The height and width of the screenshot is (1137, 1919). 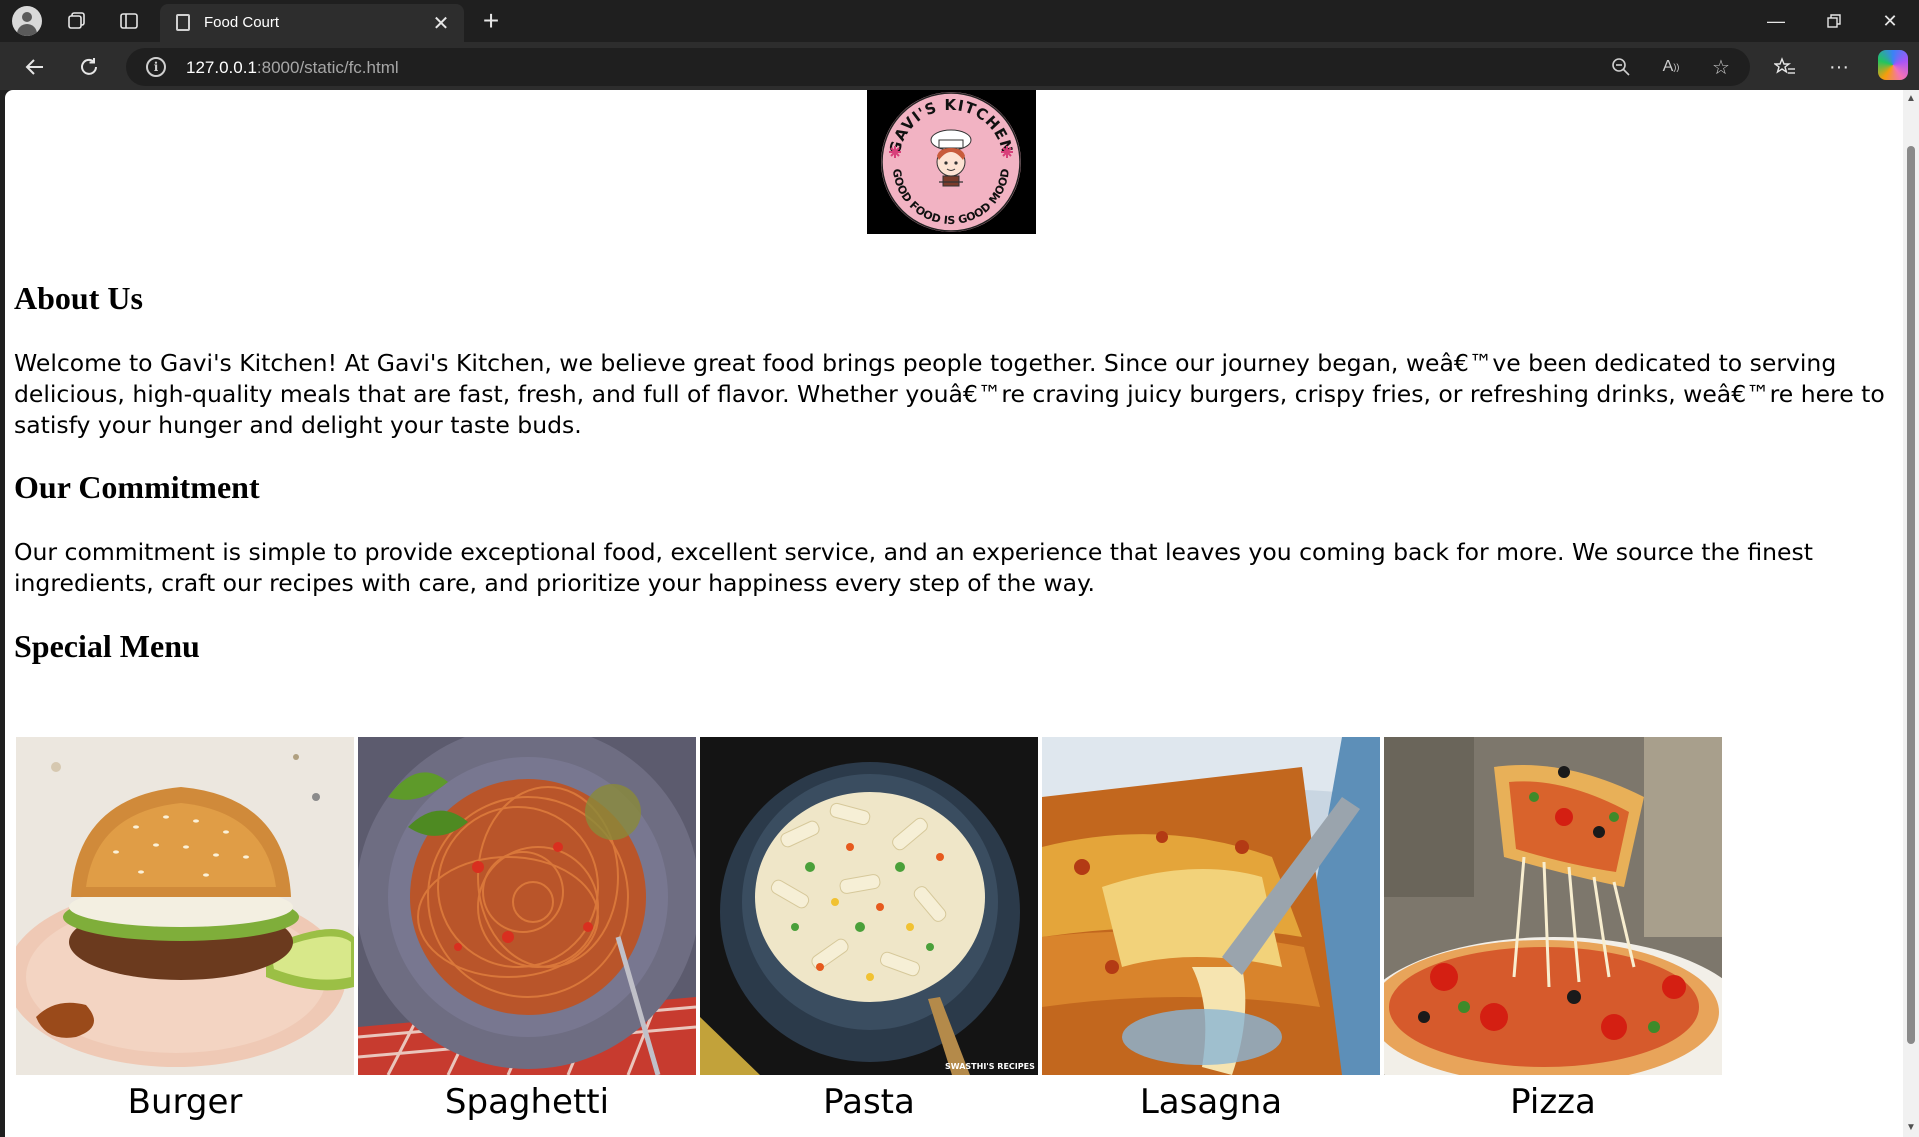 I want to click on menu-item-burger: Burger, so click(x=185, y=929).